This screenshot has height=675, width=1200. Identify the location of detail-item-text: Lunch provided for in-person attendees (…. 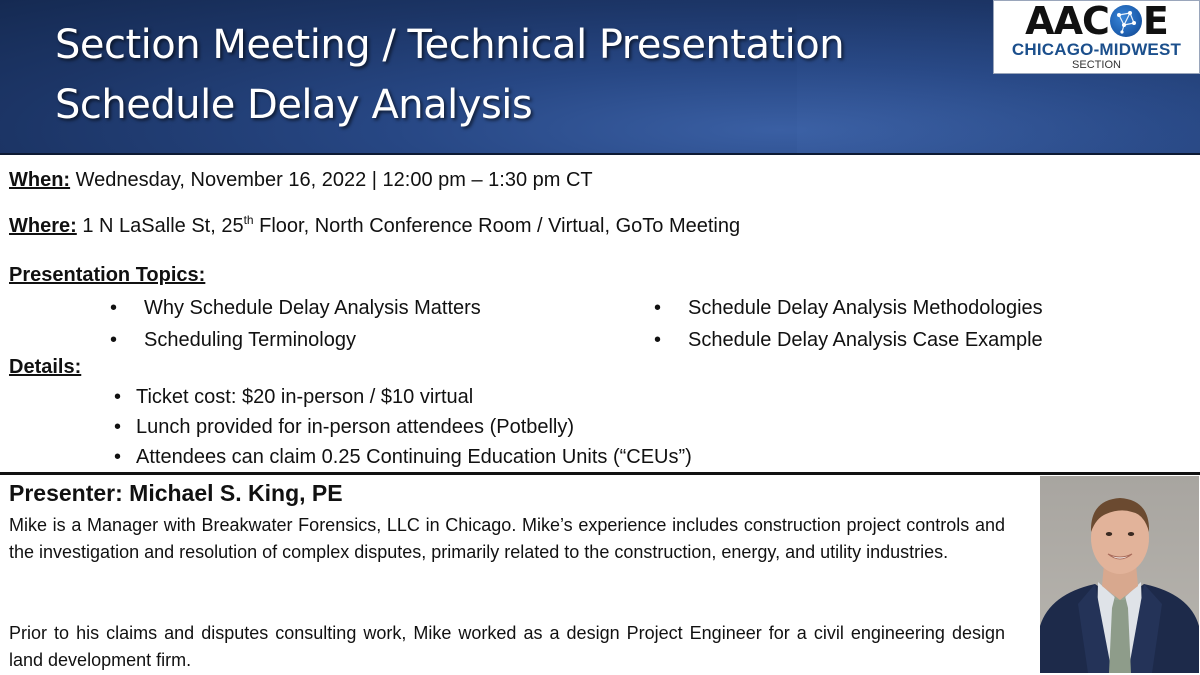
(355, 427).